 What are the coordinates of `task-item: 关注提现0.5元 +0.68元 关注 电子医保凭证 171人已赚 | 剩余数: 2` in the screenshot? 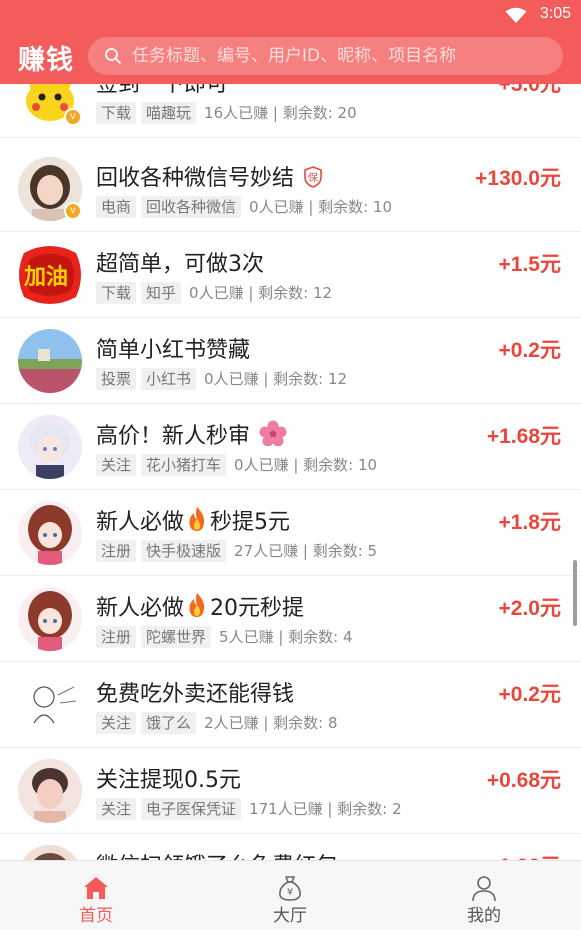 It's located at (290, 791).